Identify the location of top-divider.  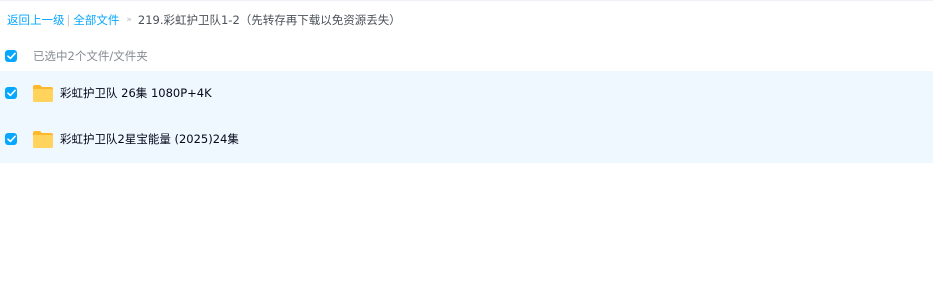
(466, 0).